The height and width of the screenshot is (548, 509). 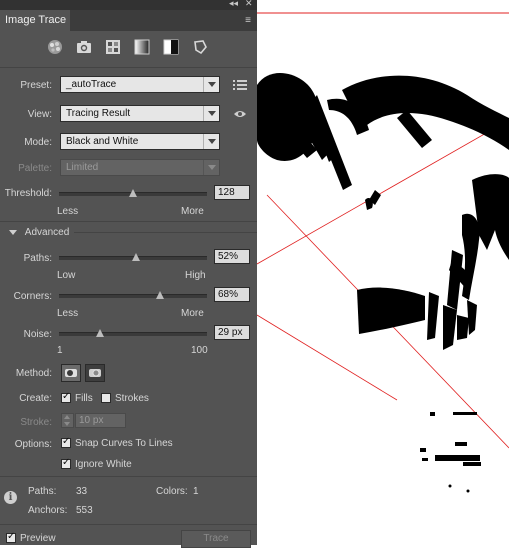 I want to click on auto-color-icon, so click(x=55, y=47).